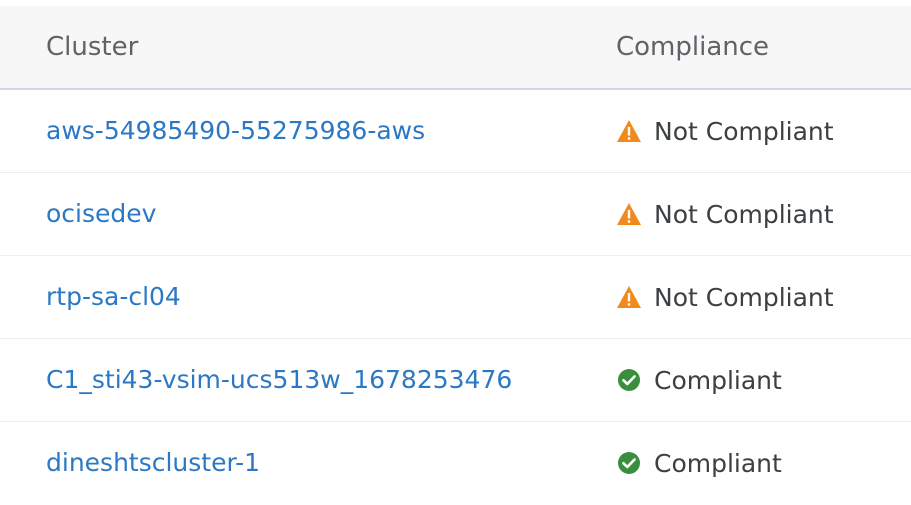 This screenshot has height=505, width=911. Describe the element at coordinates (101, 214) in the screenshot. I see `cluster-link: ocisedev` at that location.